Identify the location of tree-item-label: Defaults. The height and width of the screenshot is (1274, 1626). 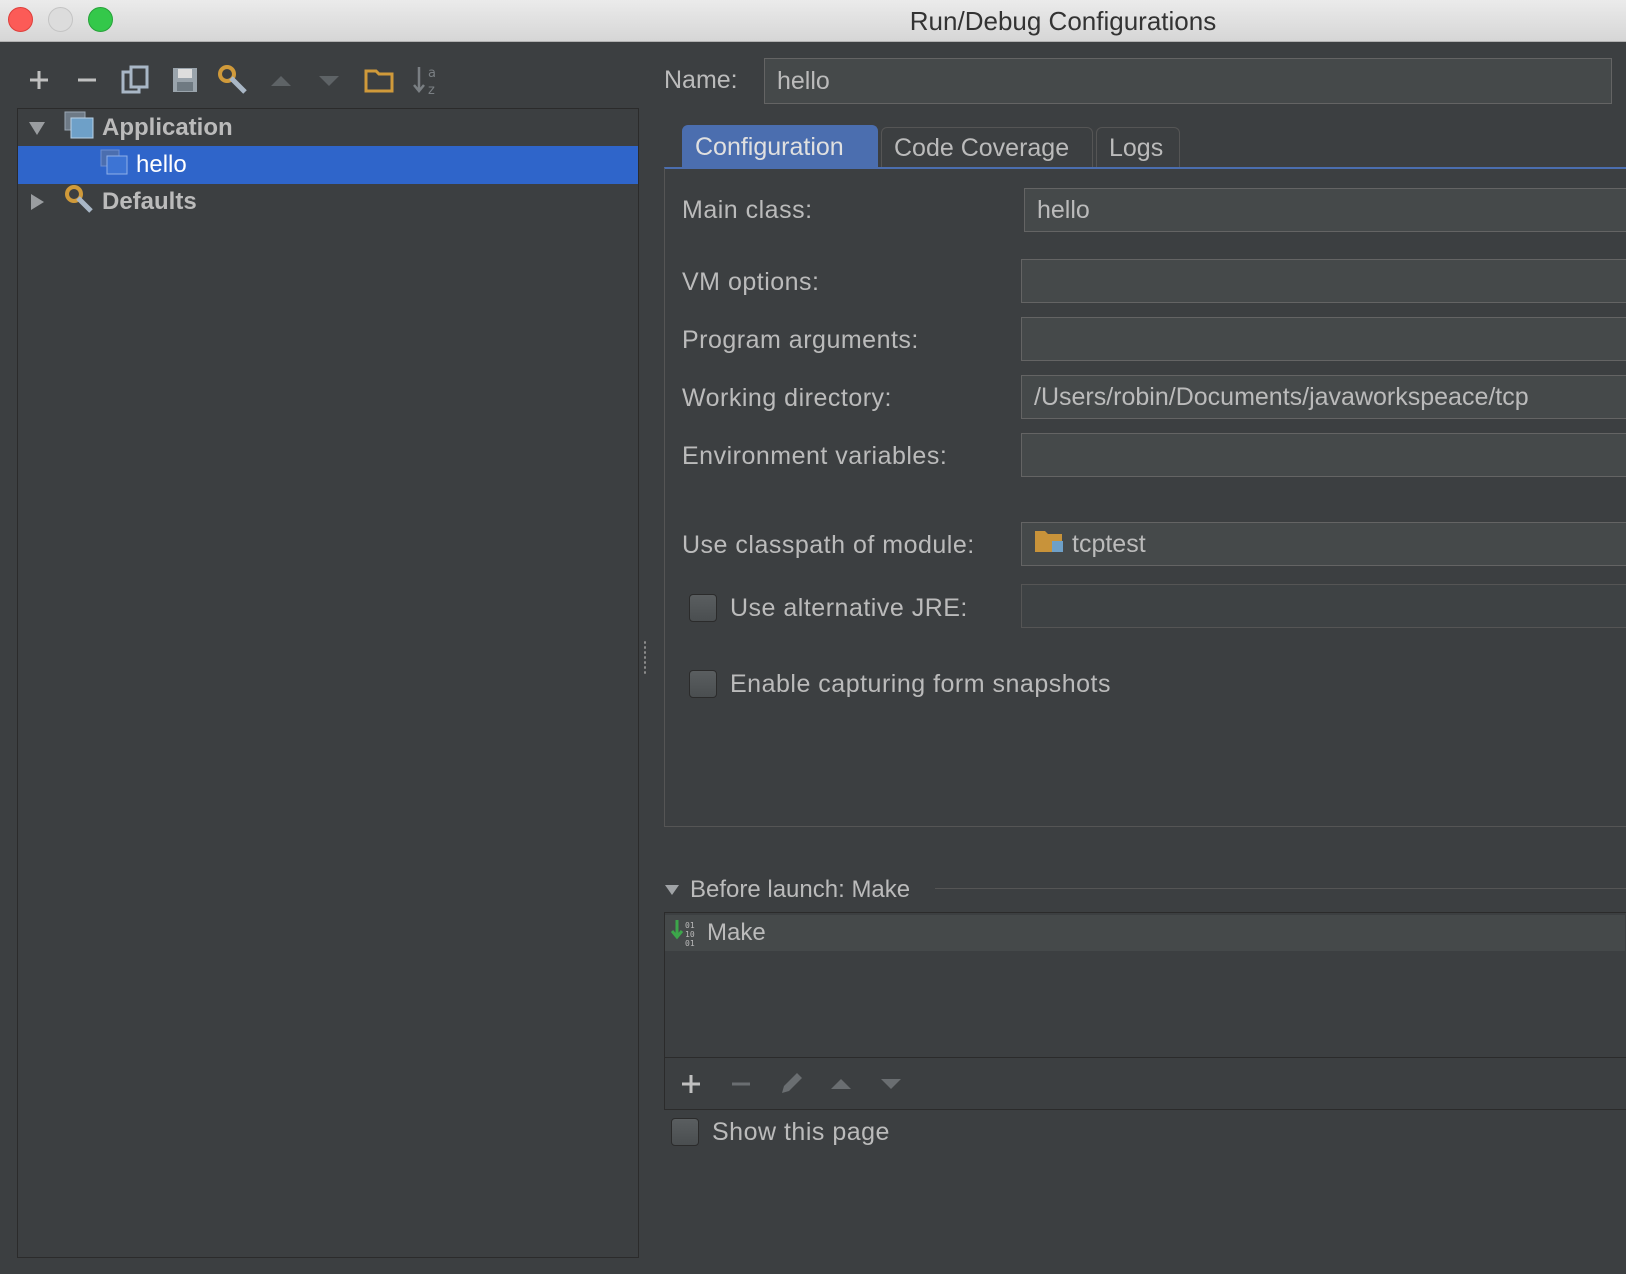
(149, 201).